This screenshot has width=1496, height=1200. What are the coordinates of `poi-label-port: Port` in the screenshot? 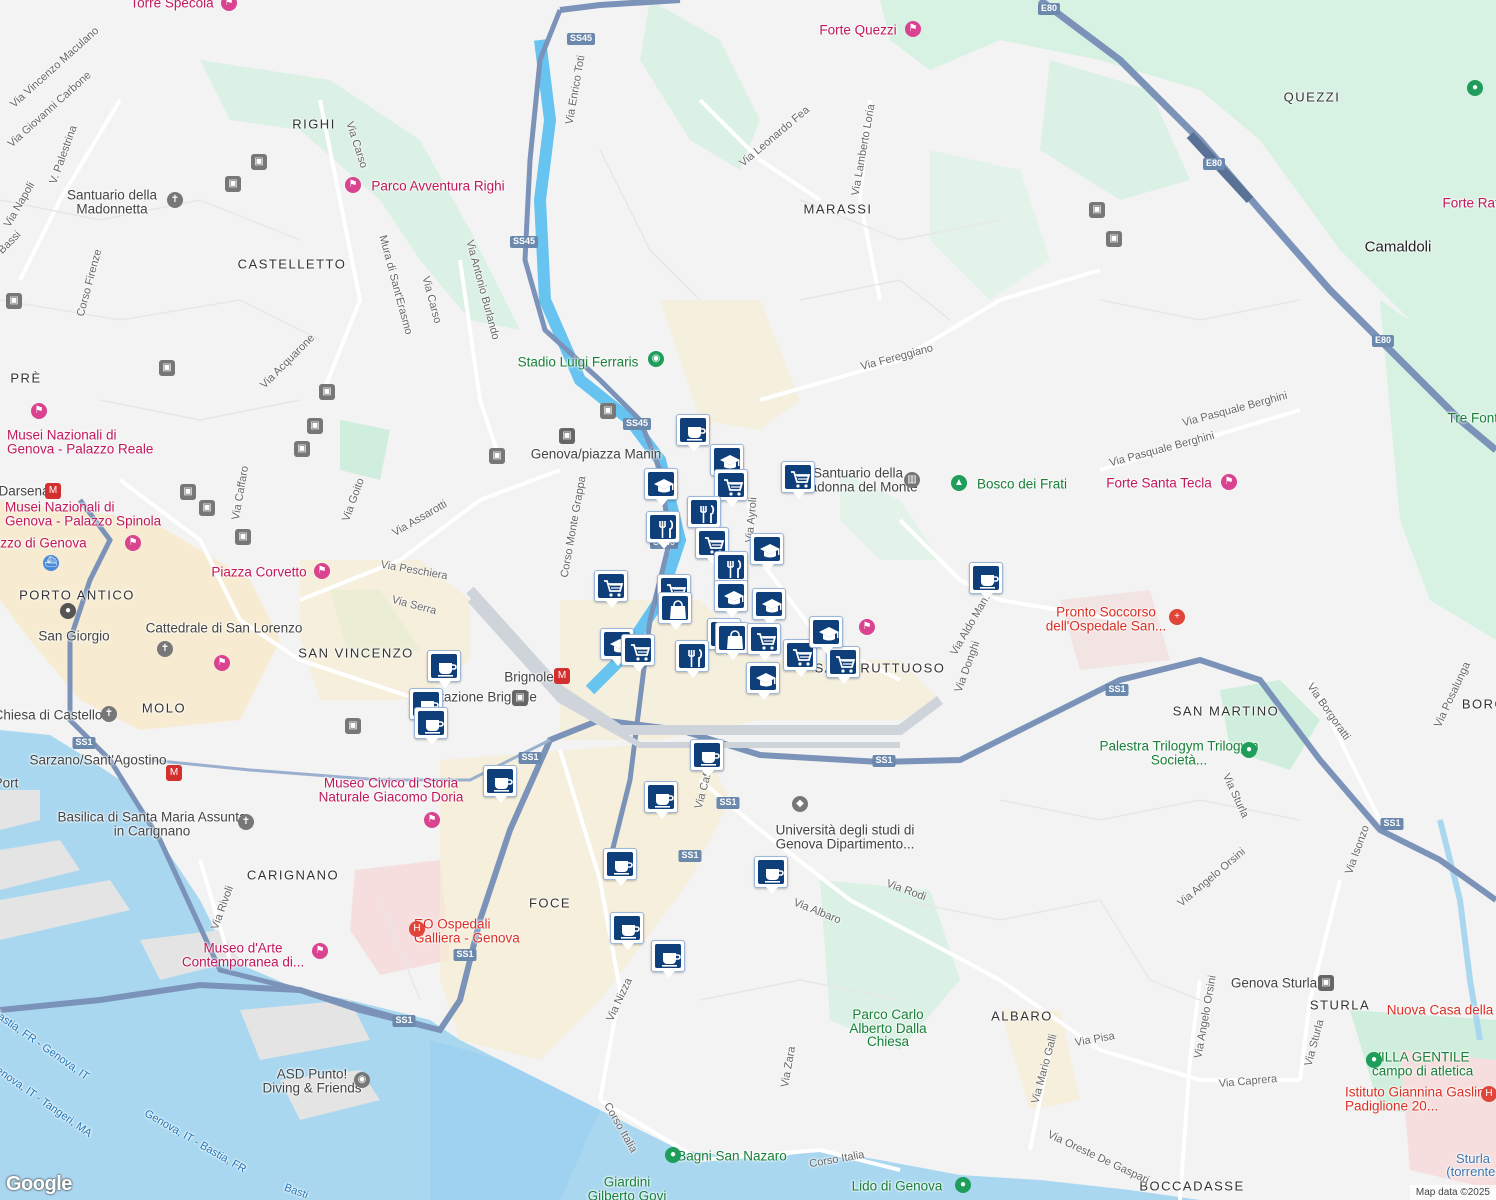 It's located at (9, 783).